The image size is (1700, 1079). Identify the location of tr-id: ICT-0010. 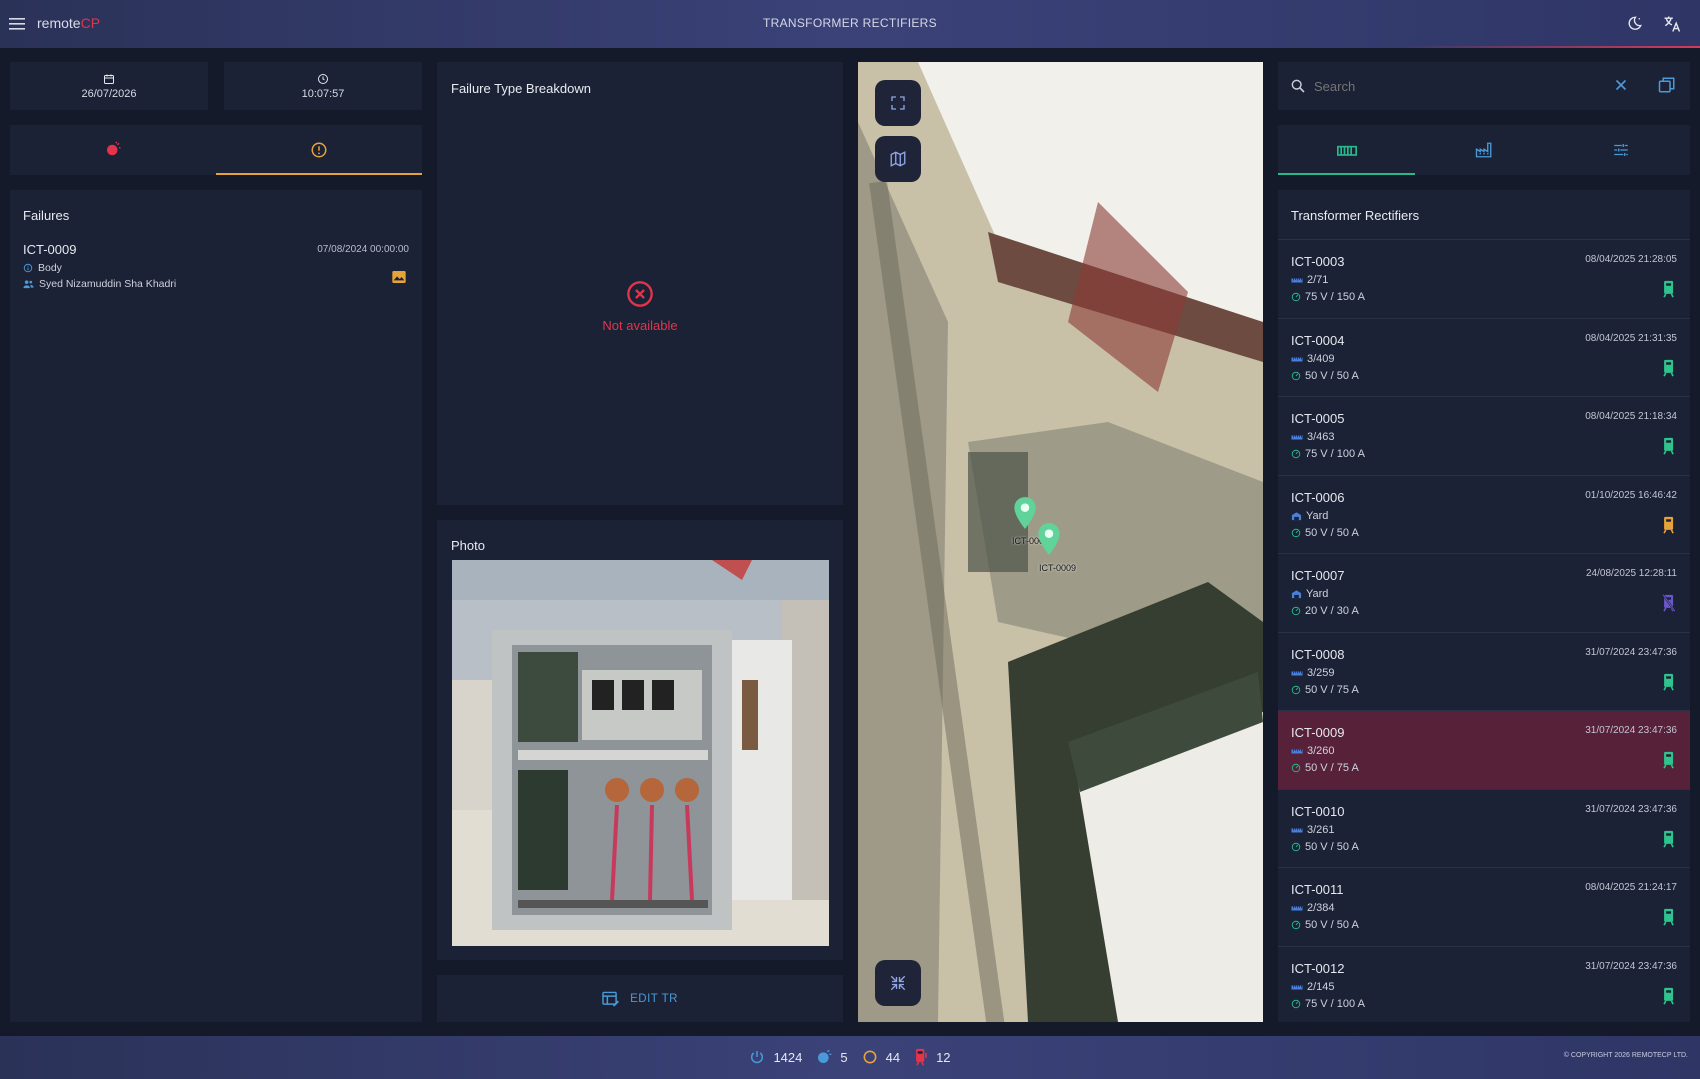
(1318, 811).